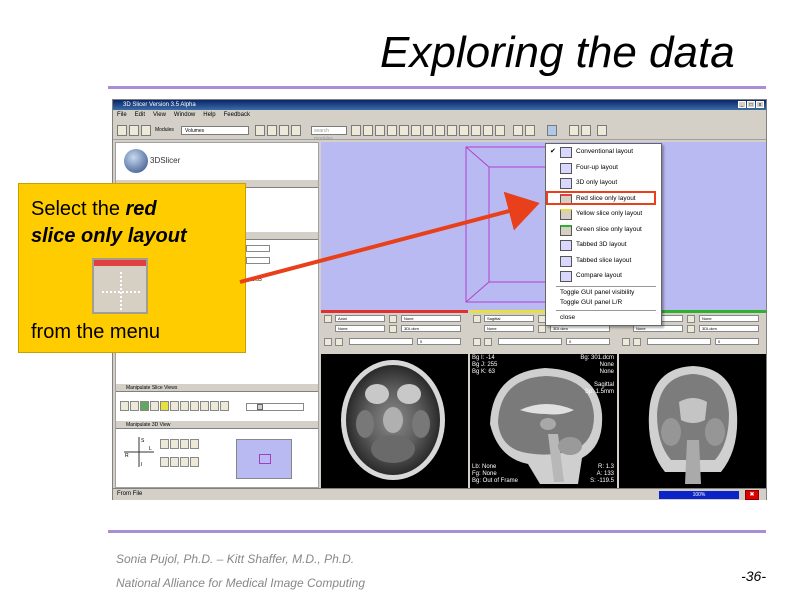 This screenshot has width=800, height=600. Describe the element at coordinates (679, 341) in the screenshot. I see `green-offset-slider` at that location.